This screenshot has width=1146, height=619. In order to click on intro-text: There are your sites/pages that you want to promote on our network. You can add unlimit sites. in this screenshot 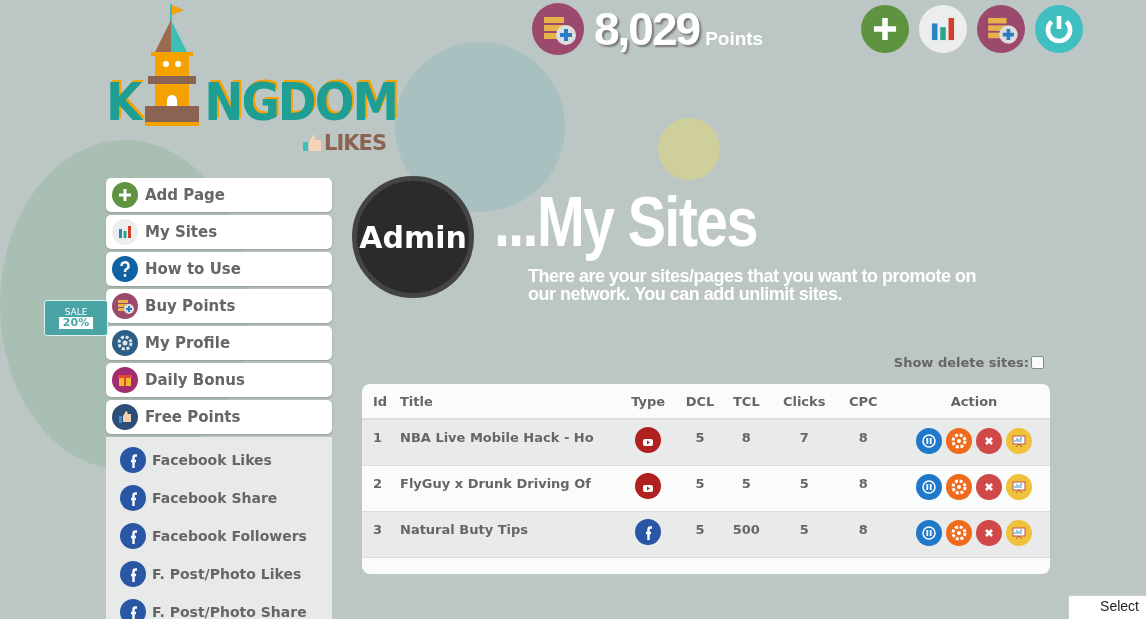, I will do `click(753, 285)`.